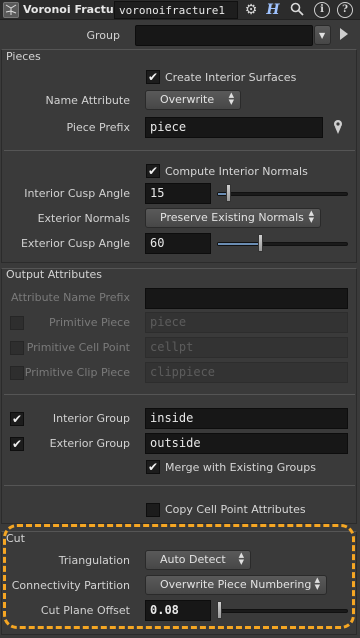  Describe the element at coordinates (17, 444) in the screenshot. I see `exterior-group-checkbox: ✔` at that location.